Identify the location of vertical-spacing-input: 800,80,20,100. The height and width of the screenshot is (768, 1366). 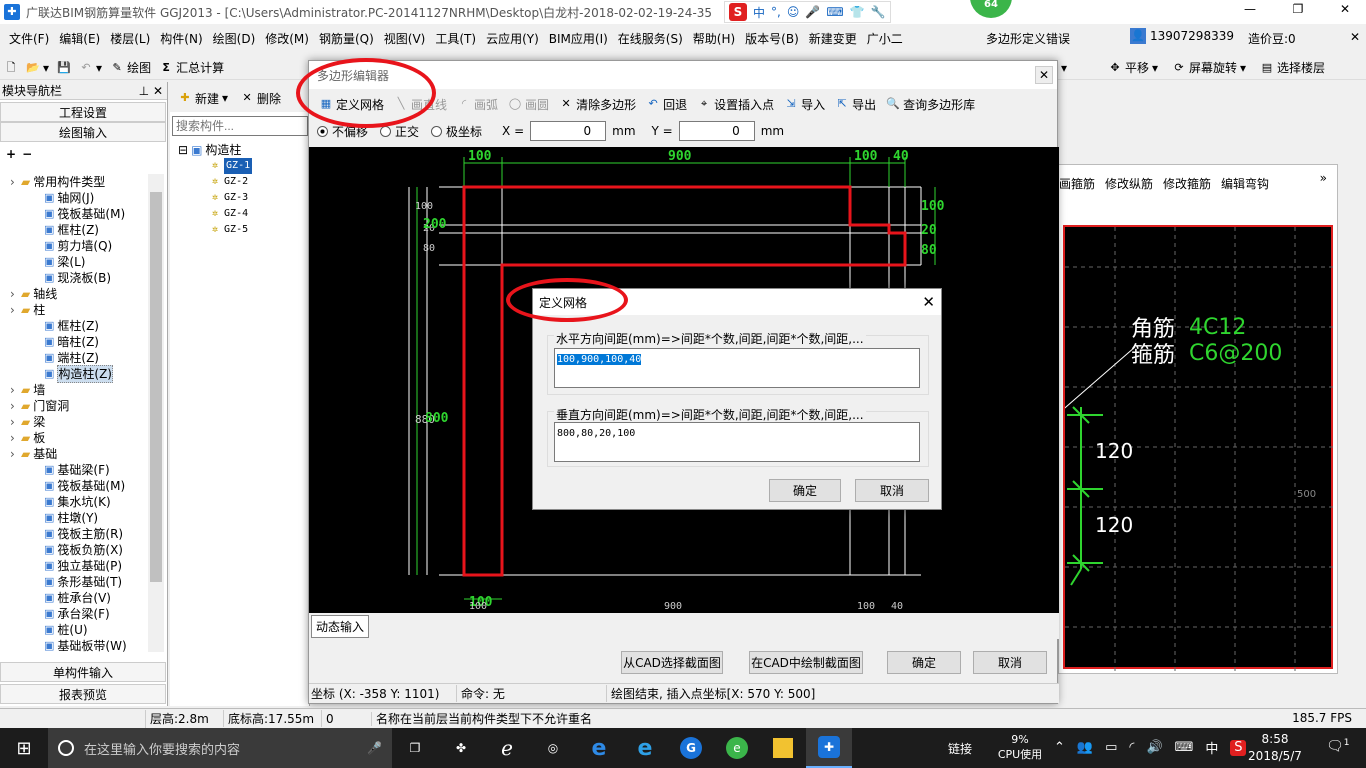
(737, 442).